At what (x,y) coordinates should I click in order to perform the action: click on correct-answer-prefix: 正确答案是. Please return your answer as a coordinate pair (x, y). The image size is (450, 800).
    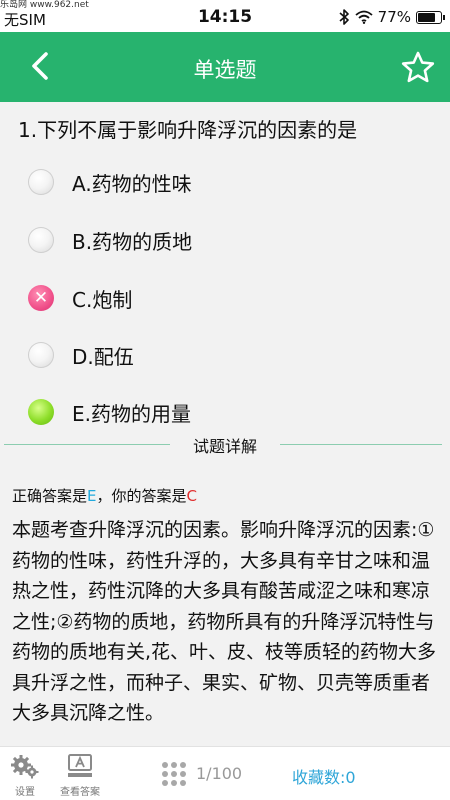
    Looking at the image, I should click on (50, 496).